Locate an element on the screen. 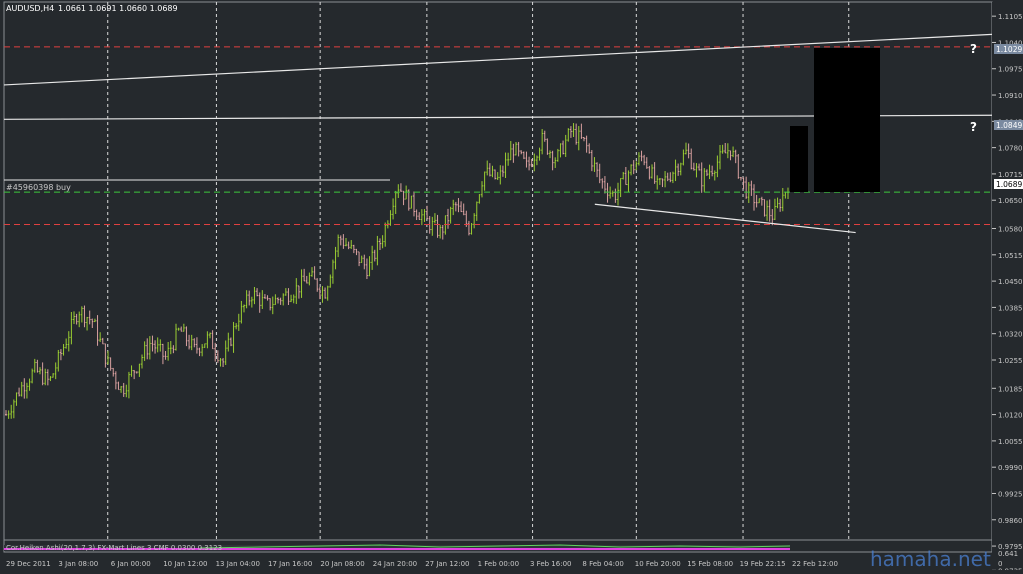 This screenshot has width=1023, height=574. price-tag-2: 1.0849 is located at coordinates (1009, 125).